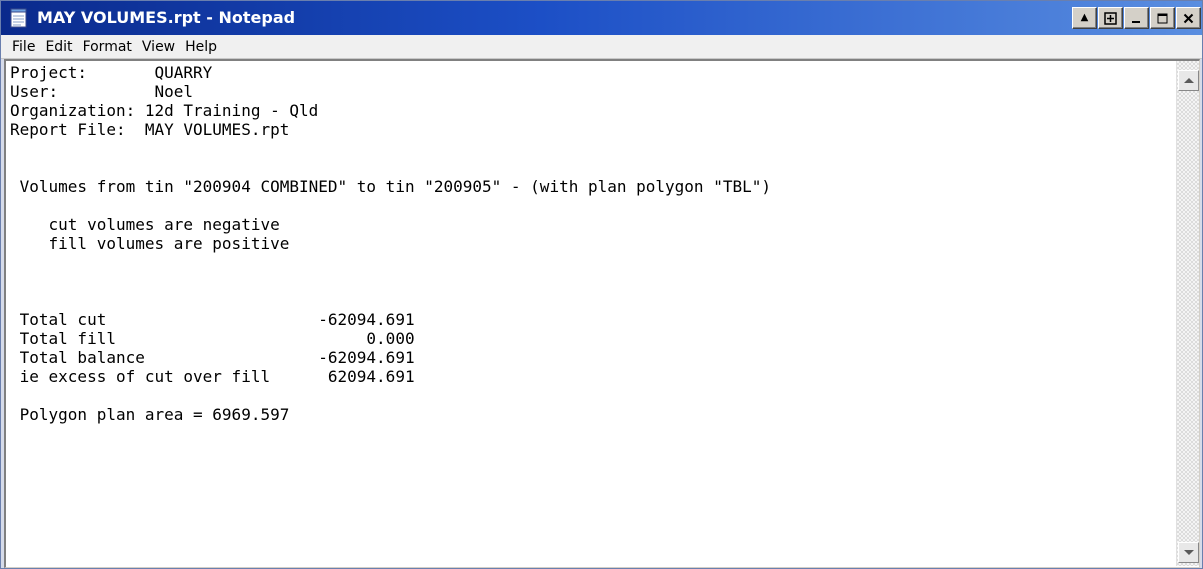 The height and width of the screenshot is (569, 1203). I want to click on pin-icon, so click(1110, 18).